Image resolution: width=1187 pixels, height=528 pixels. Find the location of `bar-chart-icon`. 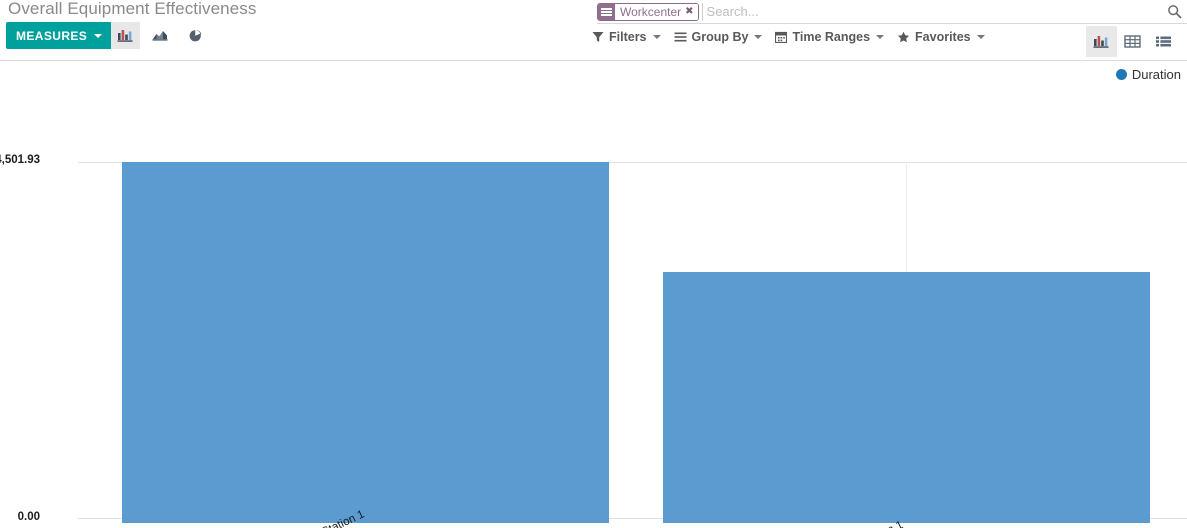

bar-chart-icon is located at coordinates (1101, 42).